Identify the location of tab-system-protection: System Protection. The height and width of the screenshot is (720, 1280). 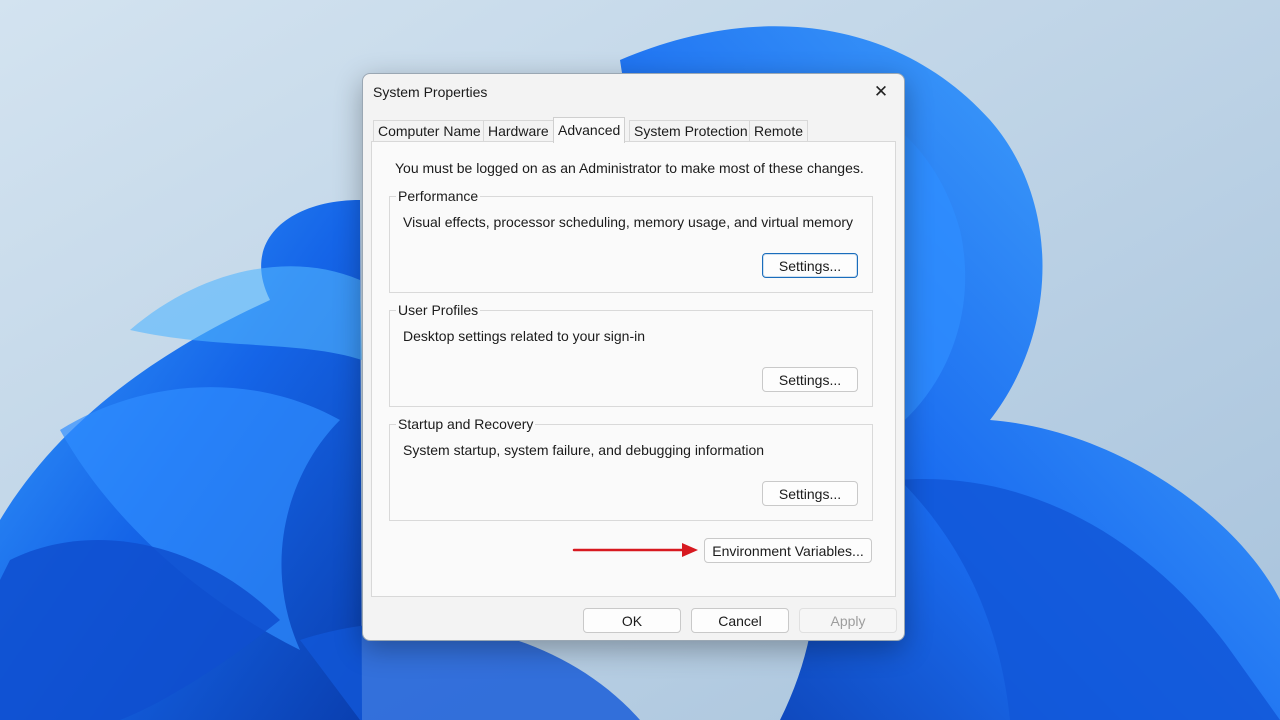
(691, 130).